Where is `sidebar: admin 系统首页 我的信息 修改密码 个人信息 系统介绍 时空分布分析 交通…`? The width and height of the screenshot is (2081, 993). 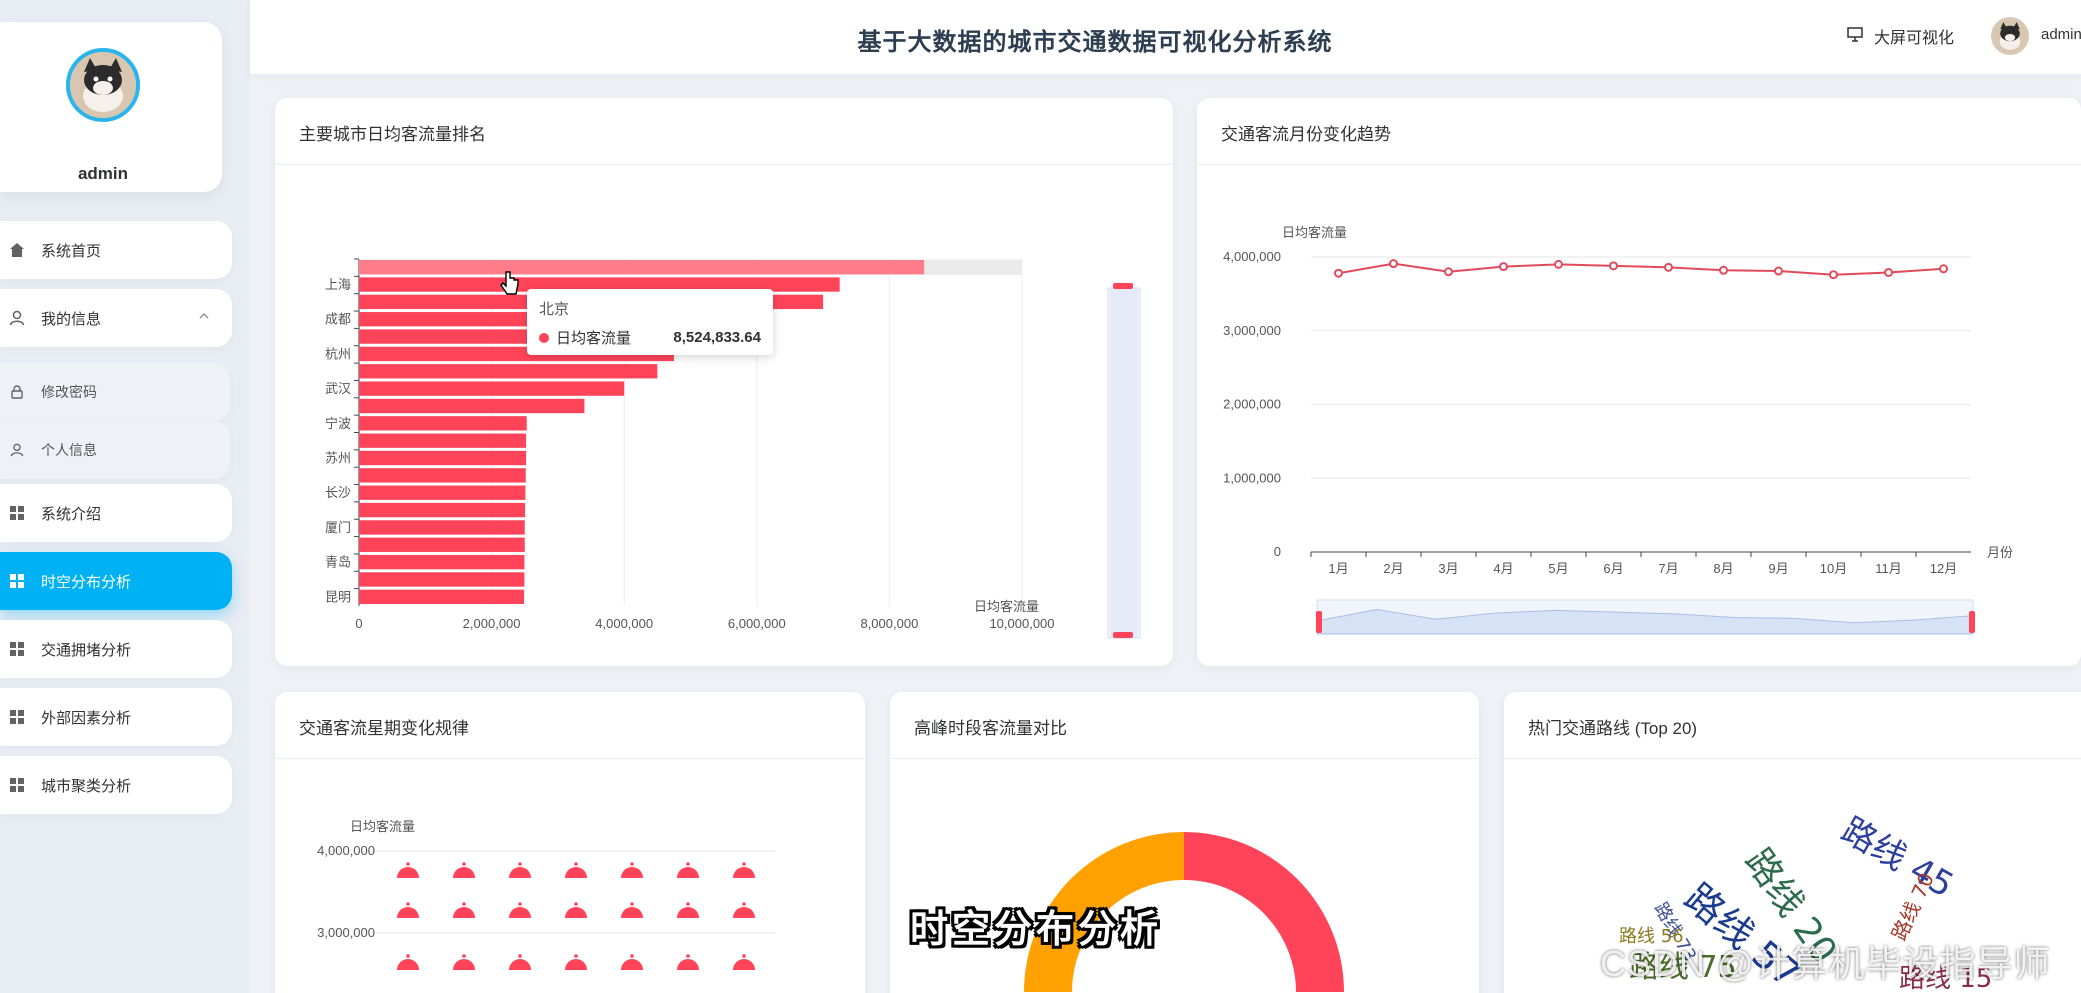
sidebar: admin 系统首页 我的信息 修改密码 个人信息 系统介绍 时空分布分析 交通… is located at coordinates (125, 496).